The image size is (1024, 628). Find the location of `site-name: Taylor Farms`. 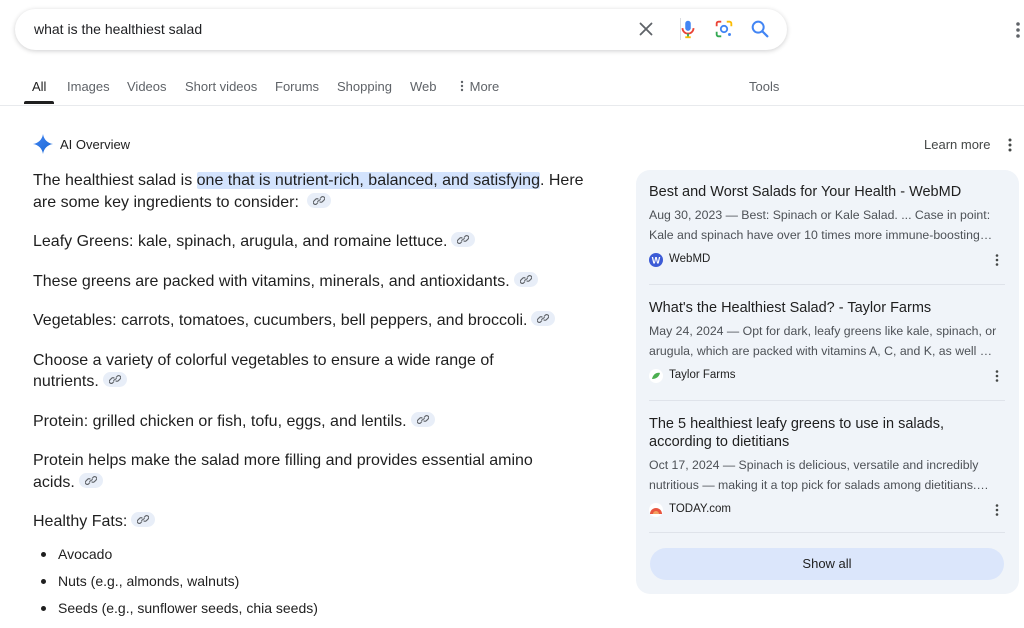

site-name: Taylor Farms is located at coordinates (702, 375).